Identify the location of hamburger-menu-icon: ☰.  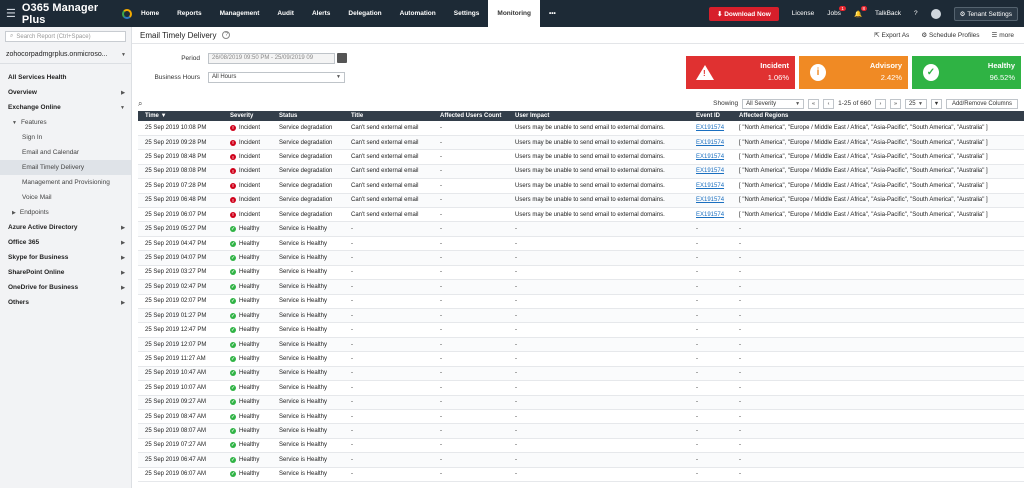
(11, 13).